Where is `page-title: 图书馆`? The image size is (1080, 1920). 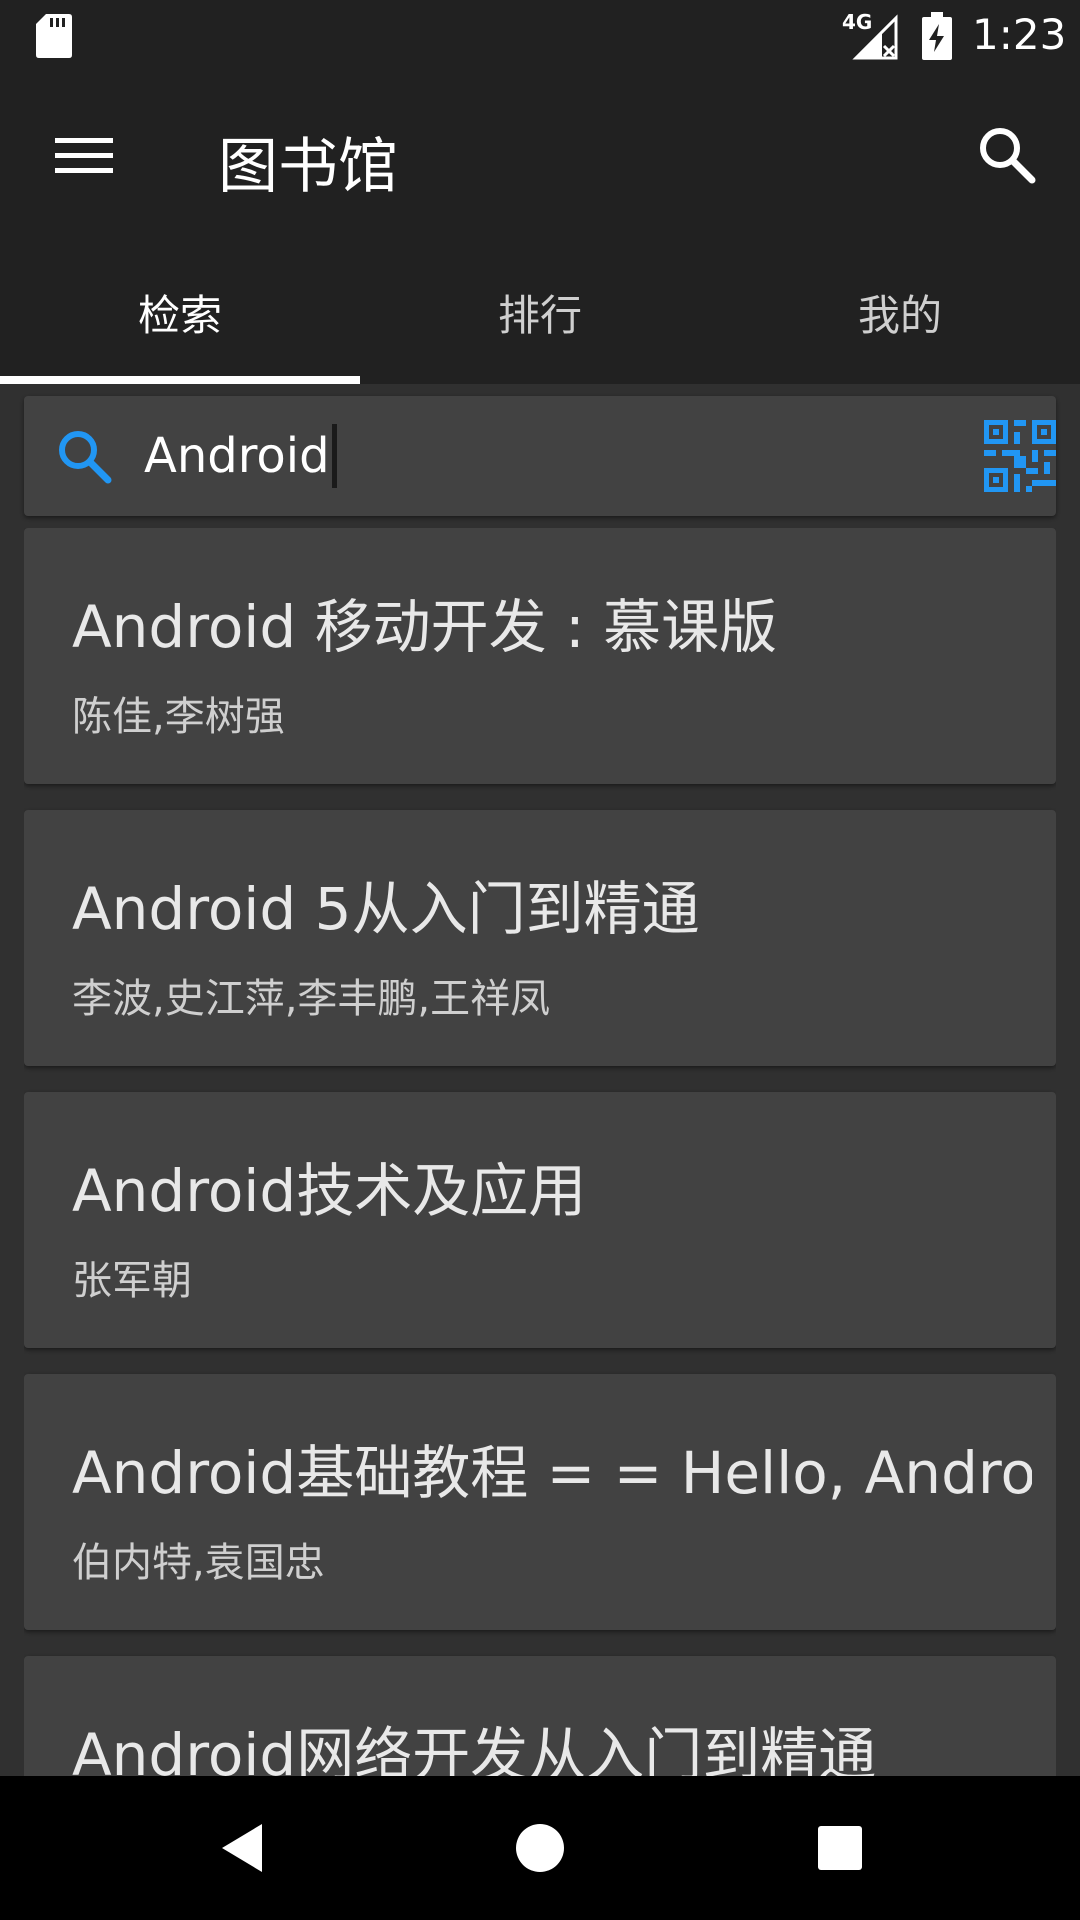 page-title: 图书馆 is located at coordinates (308, 167).